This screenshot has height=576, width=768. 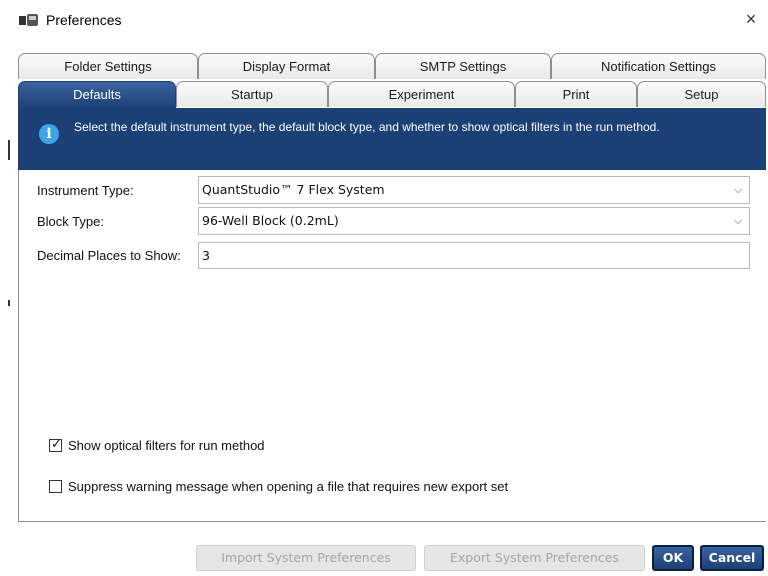 I want to click on tab-print: Print, so click(x=576, y=94).